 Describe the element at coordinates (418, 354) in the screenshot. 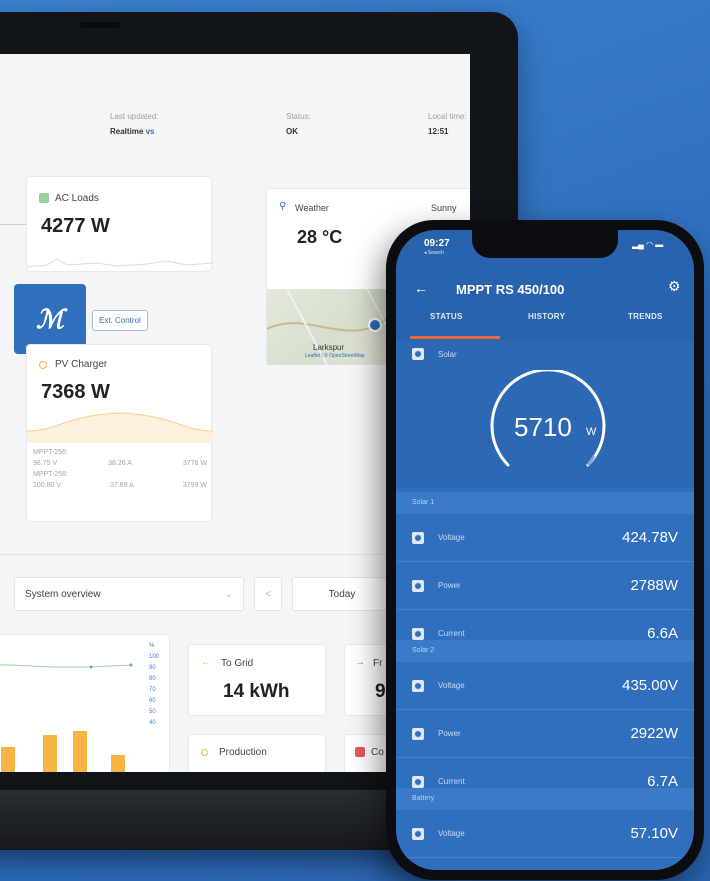

I see `solar-panel-icon` at that location.